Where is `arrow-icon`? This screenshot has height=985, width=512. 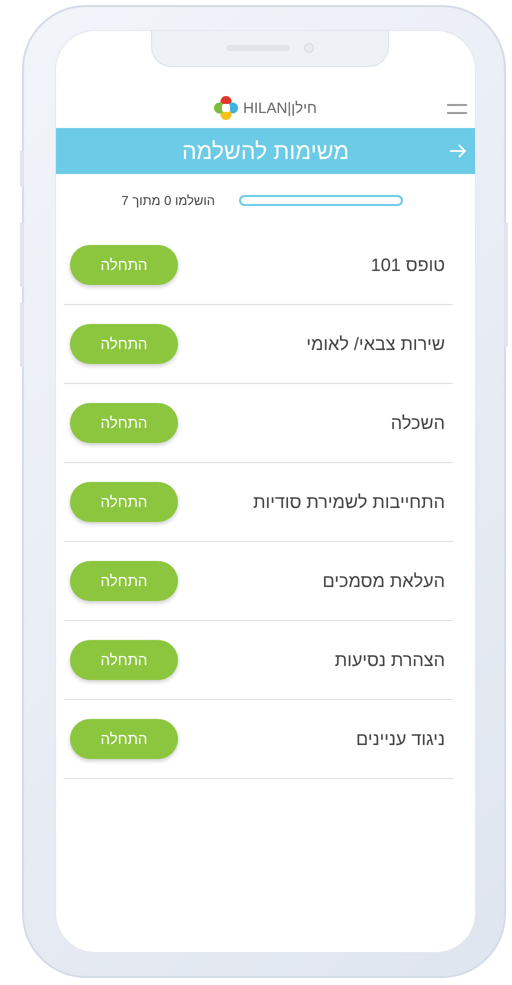 arrow-icon is located at coordinates (458, 151).